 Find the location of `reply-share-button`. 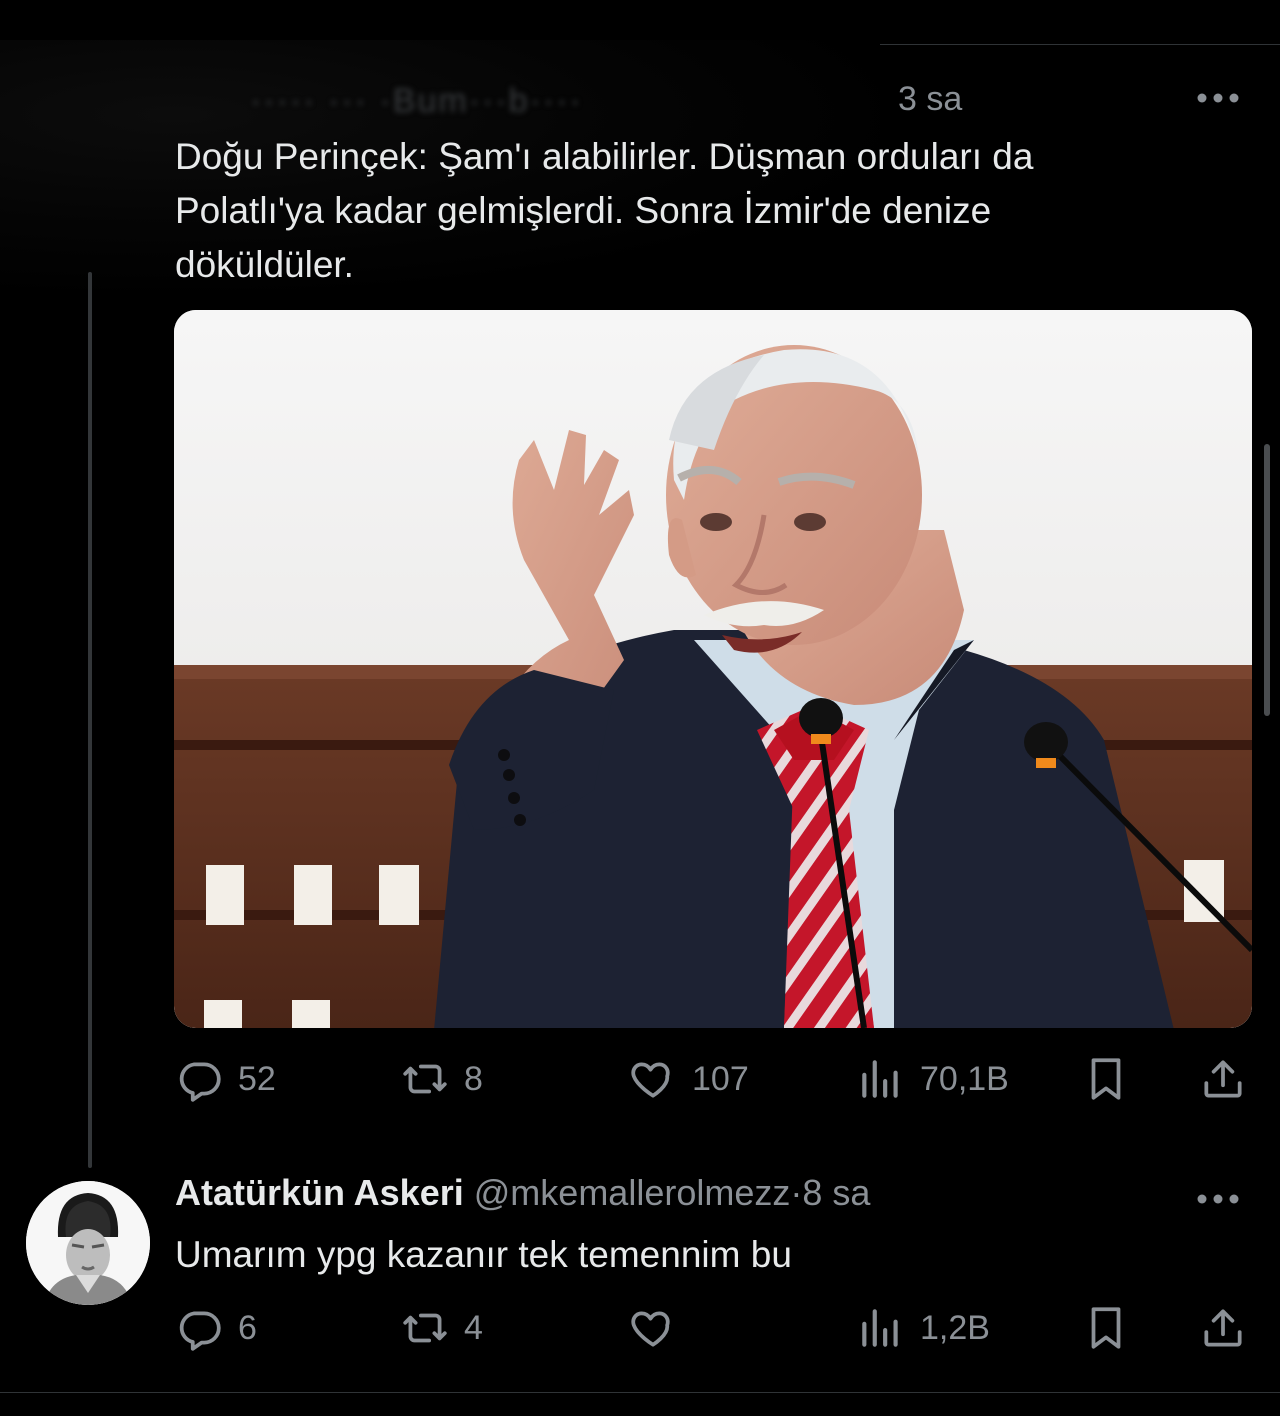

reply-share-button is located at coordinates (1223, 1328).